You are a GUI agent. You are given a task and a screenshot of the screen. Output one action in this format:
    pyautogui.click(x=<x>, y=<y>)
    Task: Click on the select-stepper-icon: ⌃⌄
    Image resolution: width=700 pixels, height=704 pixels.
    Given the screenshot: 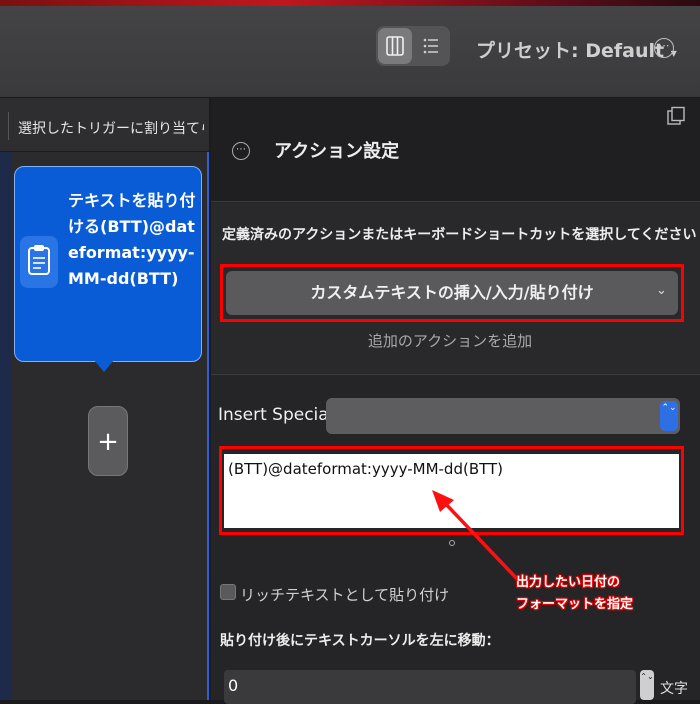 What is the action you would take?
    pyautogui.click(x=669, y=416)
    